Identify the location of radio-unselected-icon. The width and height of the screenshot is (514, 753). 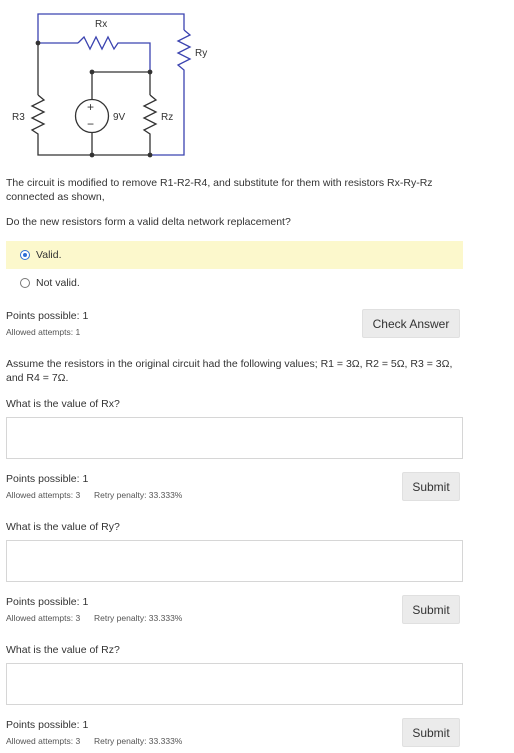
(25, 283).